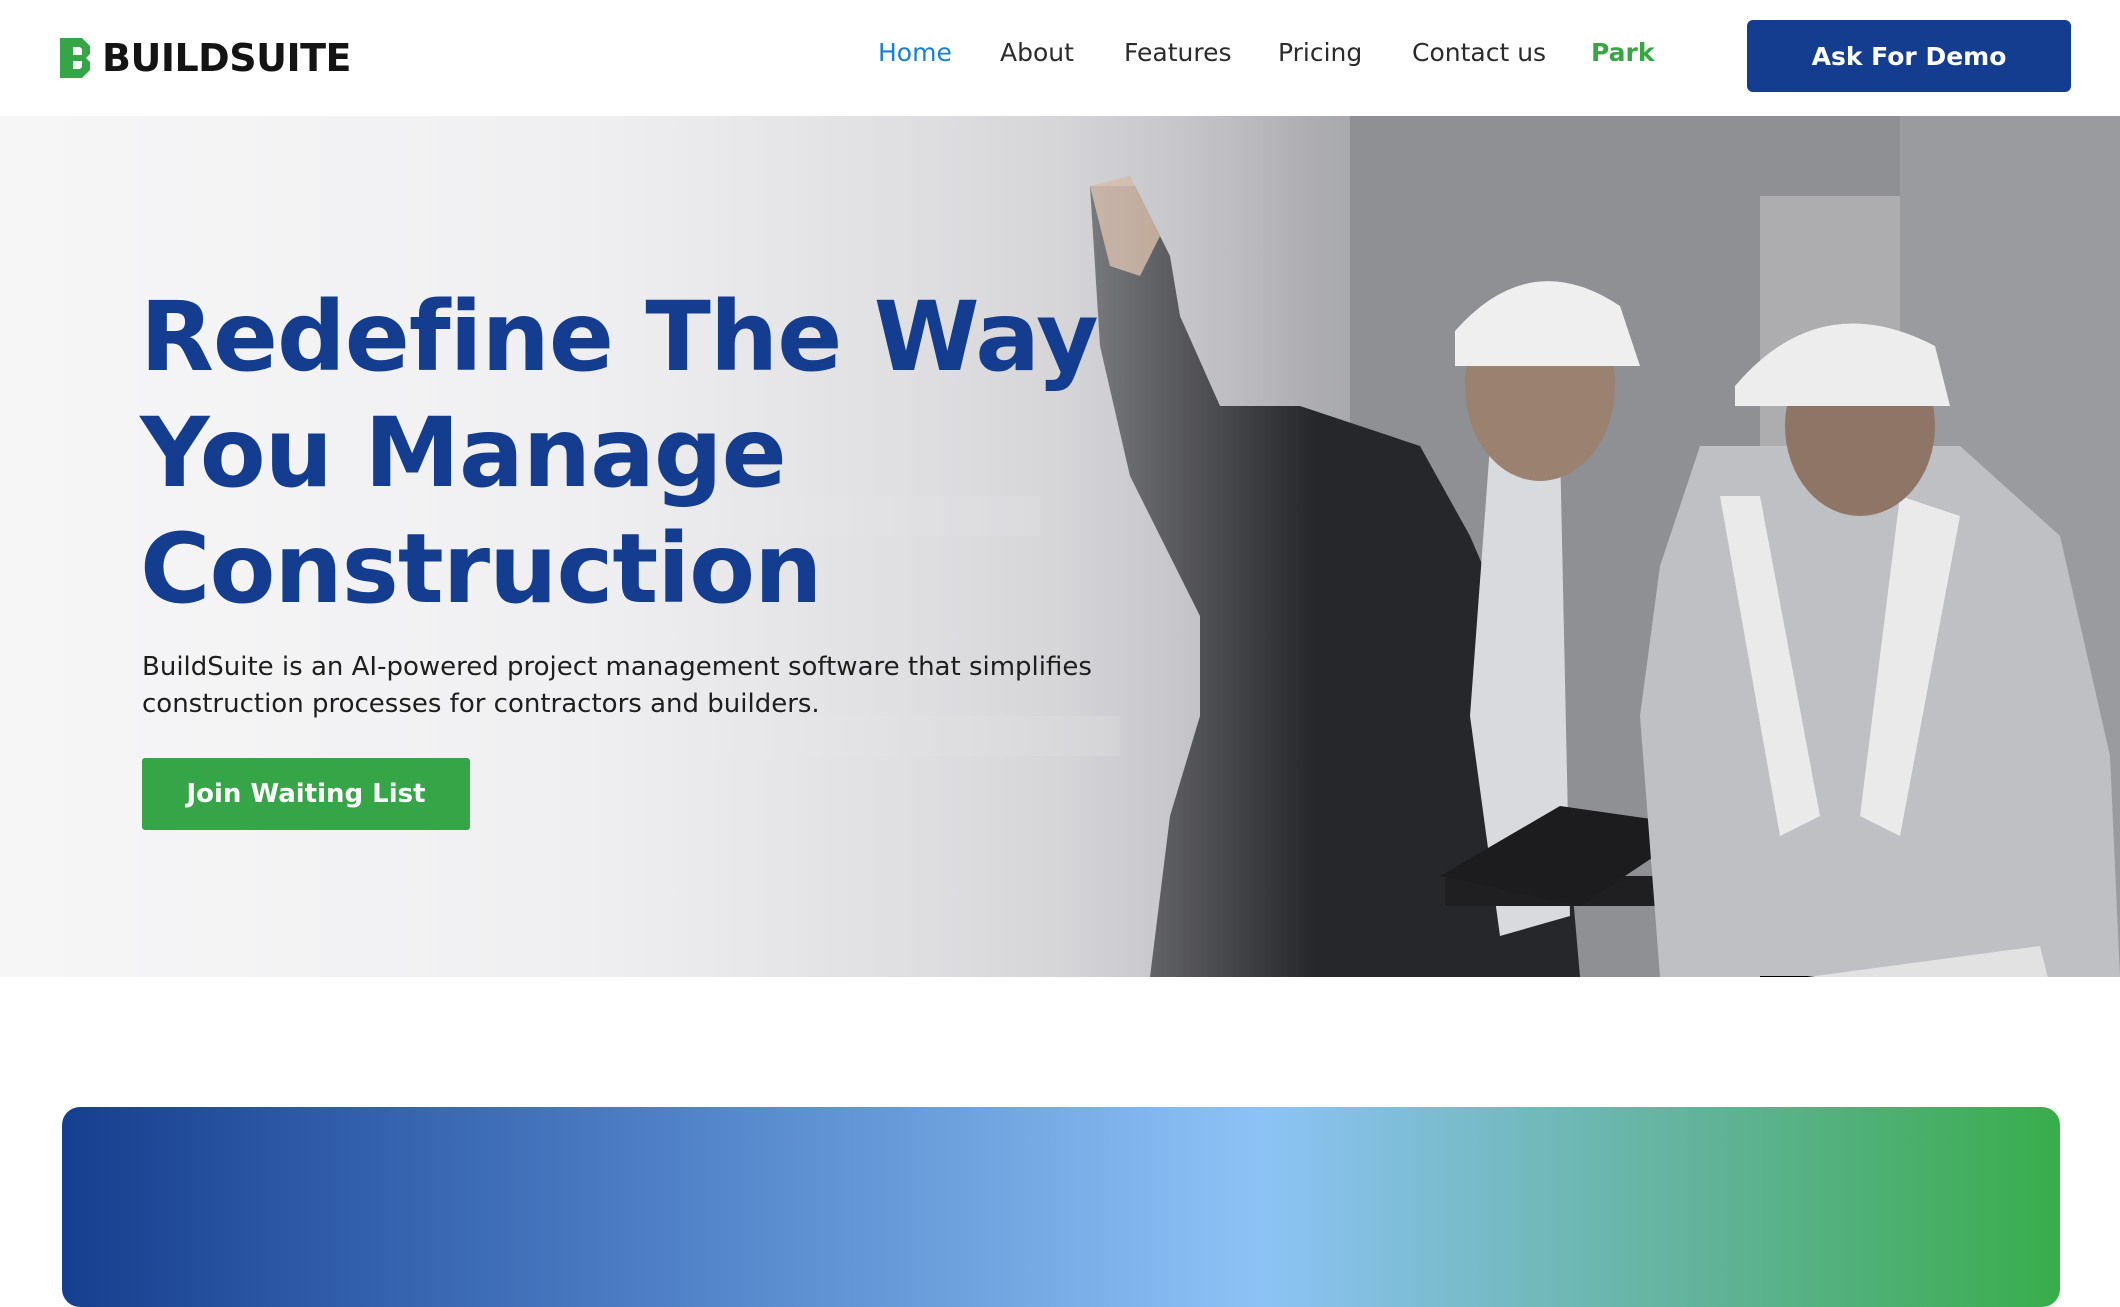  I want to click on nav-pricing: Pricing, so click(1320, 52).